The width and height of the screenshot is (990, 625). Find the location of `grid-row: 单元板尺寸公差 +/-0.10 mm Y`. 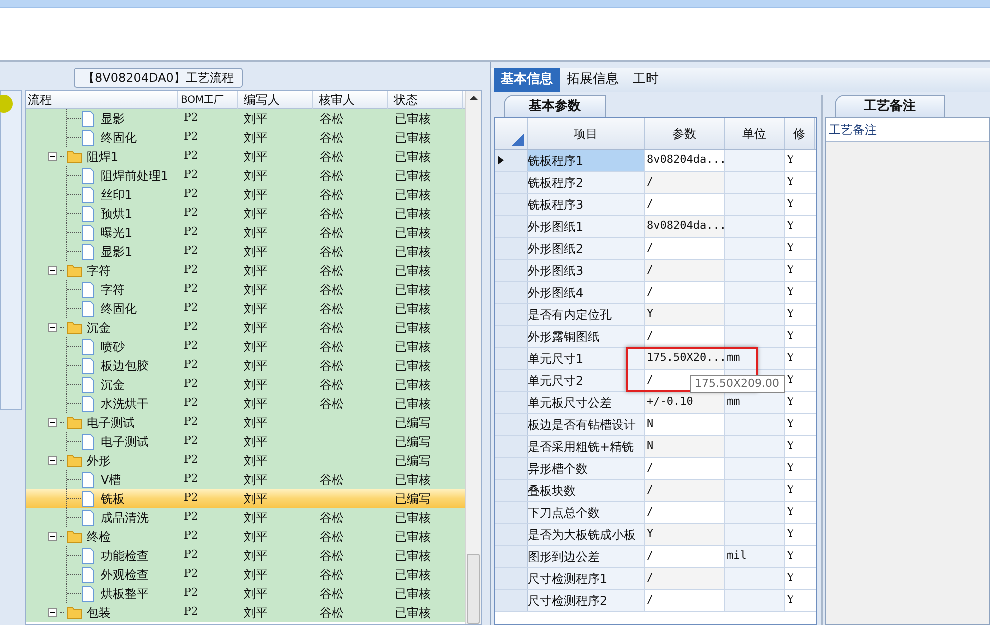

grid-row: 单元板尺寸公差 +/-0.10 mm Y is located at coordinates (655, 403).